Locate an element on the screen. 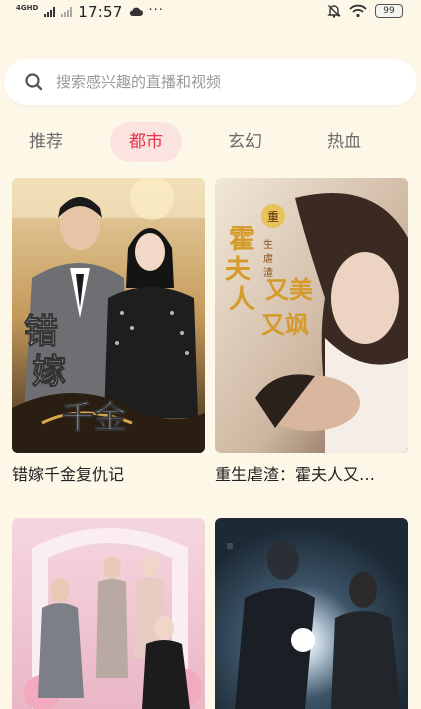  svg-text: 人 is located at coordinates (242, 300).